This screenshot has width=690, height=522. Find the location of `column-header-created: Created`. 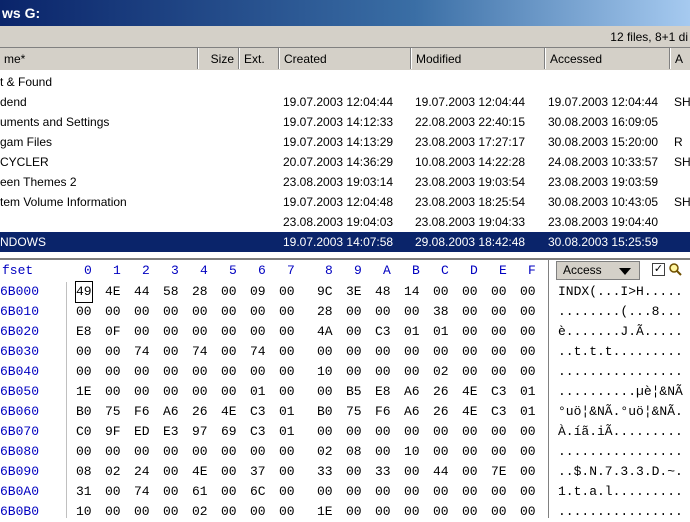

column-header-created: Created is located at coordinates (345, 58).